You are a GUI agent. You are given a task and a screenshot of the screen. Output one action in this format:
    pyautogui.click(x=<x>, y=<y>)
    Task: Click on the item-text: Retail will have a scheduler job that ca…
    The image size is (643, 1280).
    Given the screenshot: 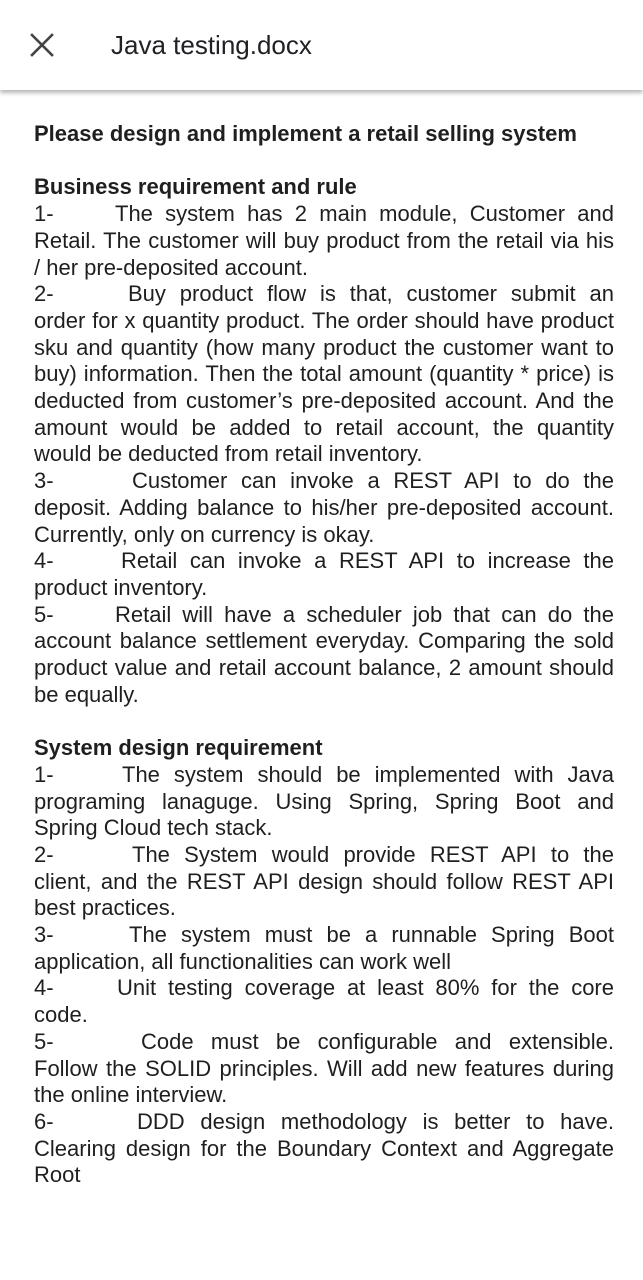 What is the action you would take?
    pyautogui.click(x=324, y=654)
    